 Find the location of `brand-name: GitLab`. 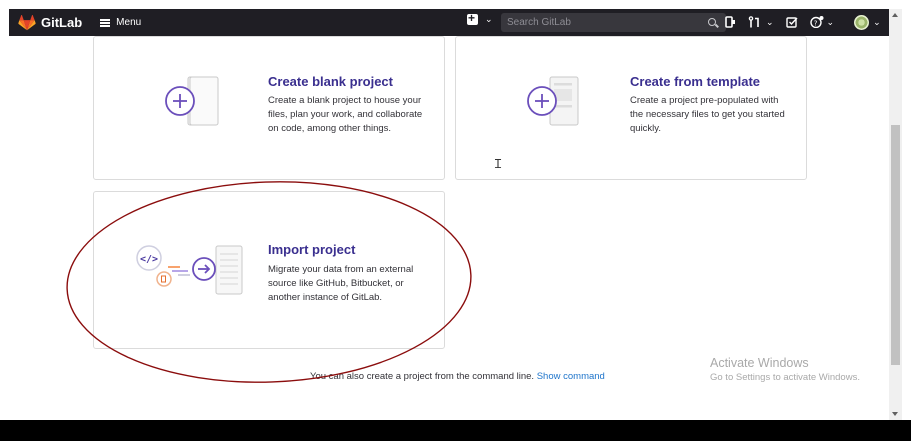

brand-name: GitLab is located at coordinates (62, 22).